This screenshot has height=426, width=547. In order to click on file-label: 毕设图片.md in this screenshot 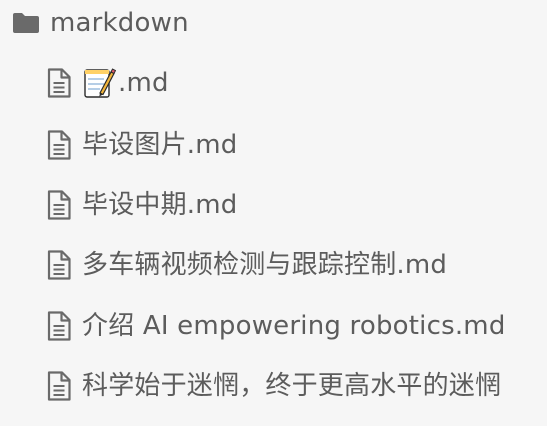, I will do `click(160, 145)`.